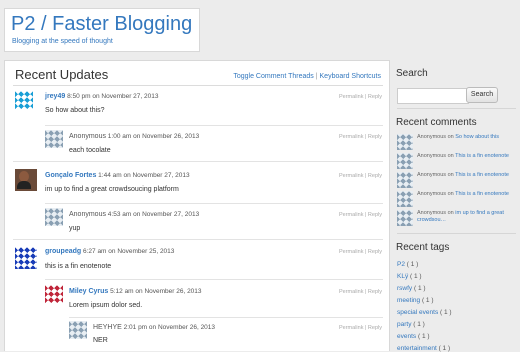 The image size is (520, 352). What do you see at coordinates (436, 122) in the screenshot?
I see `recent-comments-heading: Recent comments` at bounding box center [436, 122].